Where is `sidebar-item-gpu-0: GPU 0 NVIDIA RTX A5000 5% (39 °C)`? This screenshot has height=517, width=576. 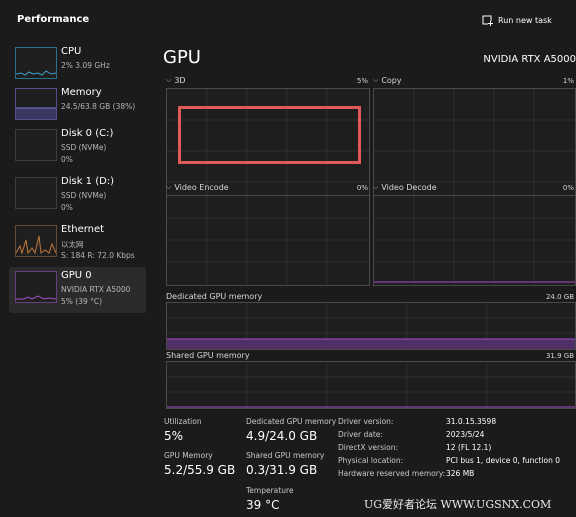 sidebar-item-gpu-0: GPU 0 NVIDIA RTX A5000 5% (39 °C) is located at coordinates (77, 290).